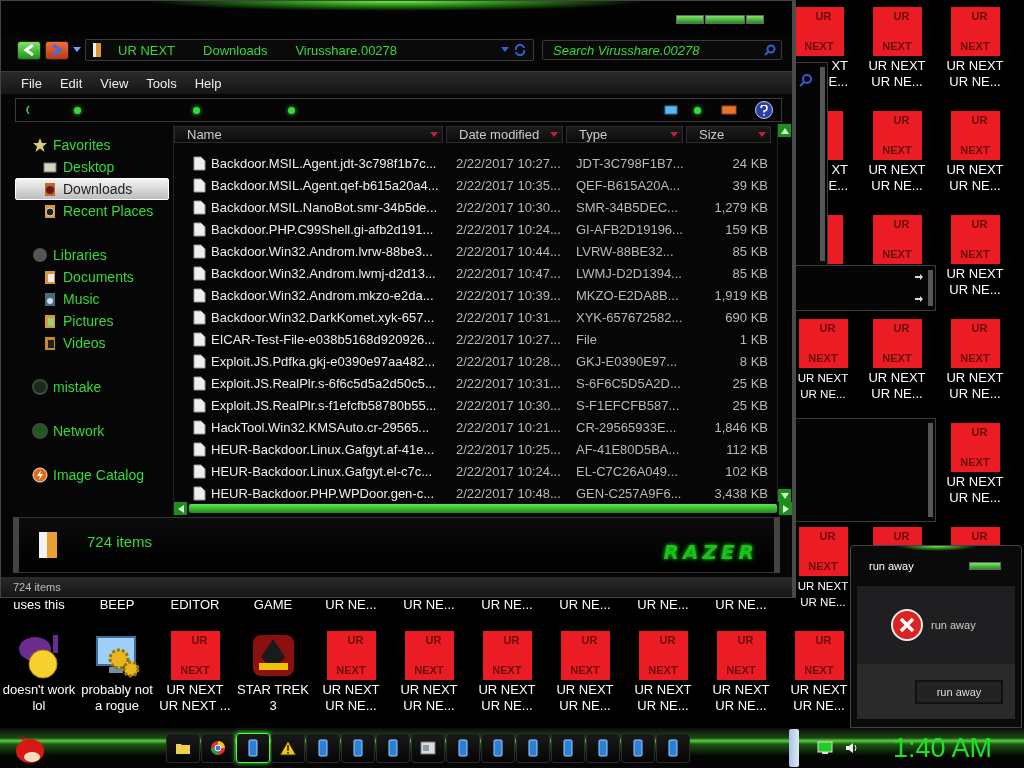 The image size is (1024, 768). Describe the element at coordinates (793, 748) in the screenshot. I see `tray-scrollbar` at that location.